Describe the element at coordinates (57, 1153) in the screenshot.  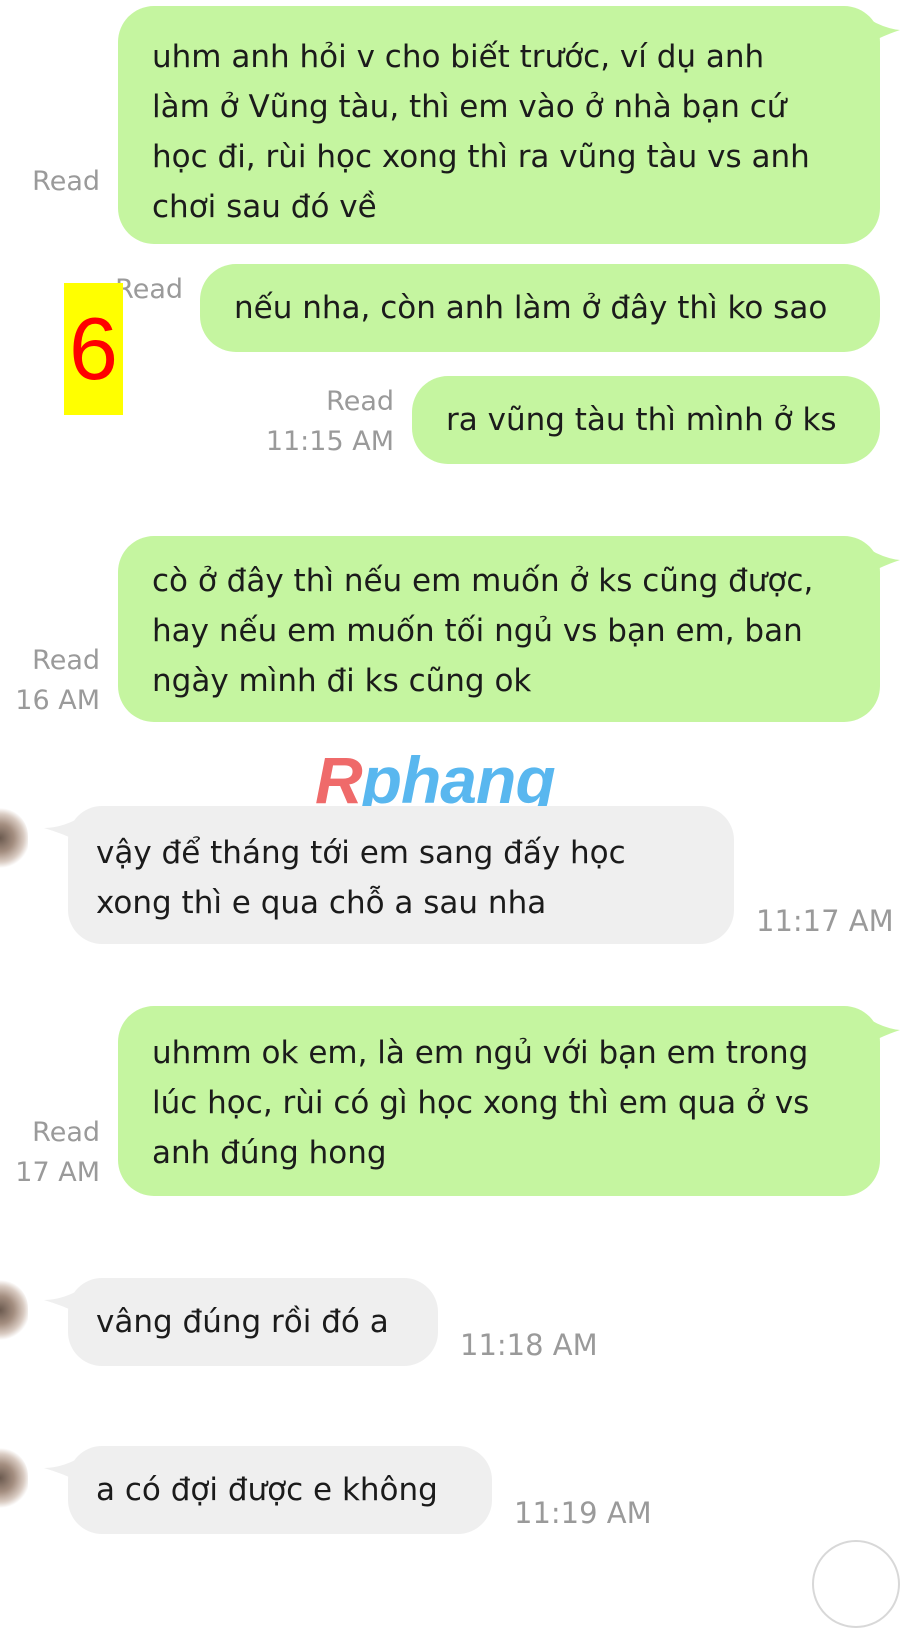
I see `message-meta: Read 17 AM` at that location.